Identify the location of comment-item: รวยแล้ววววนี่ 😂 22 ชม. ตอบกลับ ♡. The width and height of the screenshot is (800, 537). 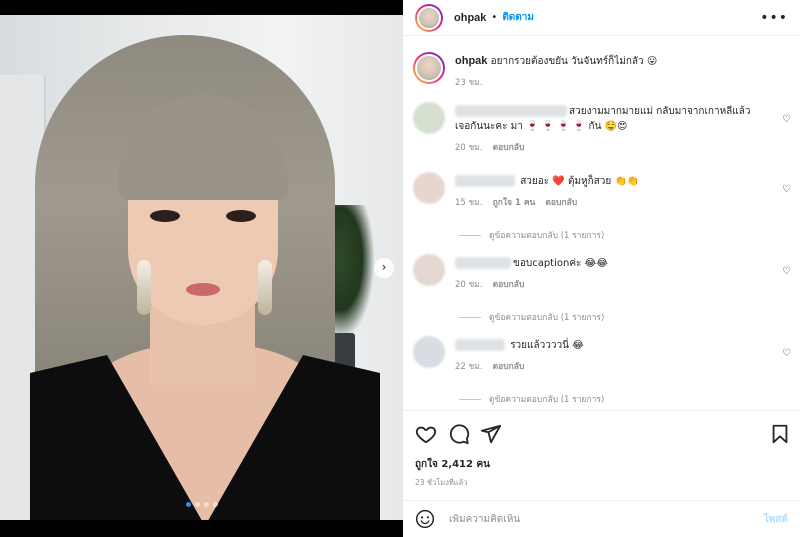
(603, 356).